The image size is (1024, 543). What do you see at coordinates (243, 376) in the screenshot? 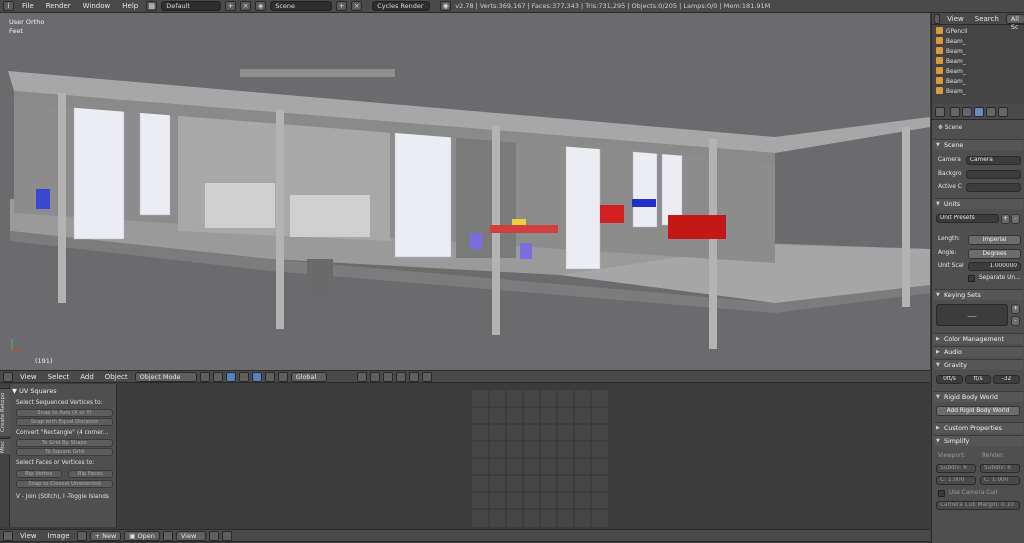
I see `manipulator-icon` at bounding box center [243, 376].